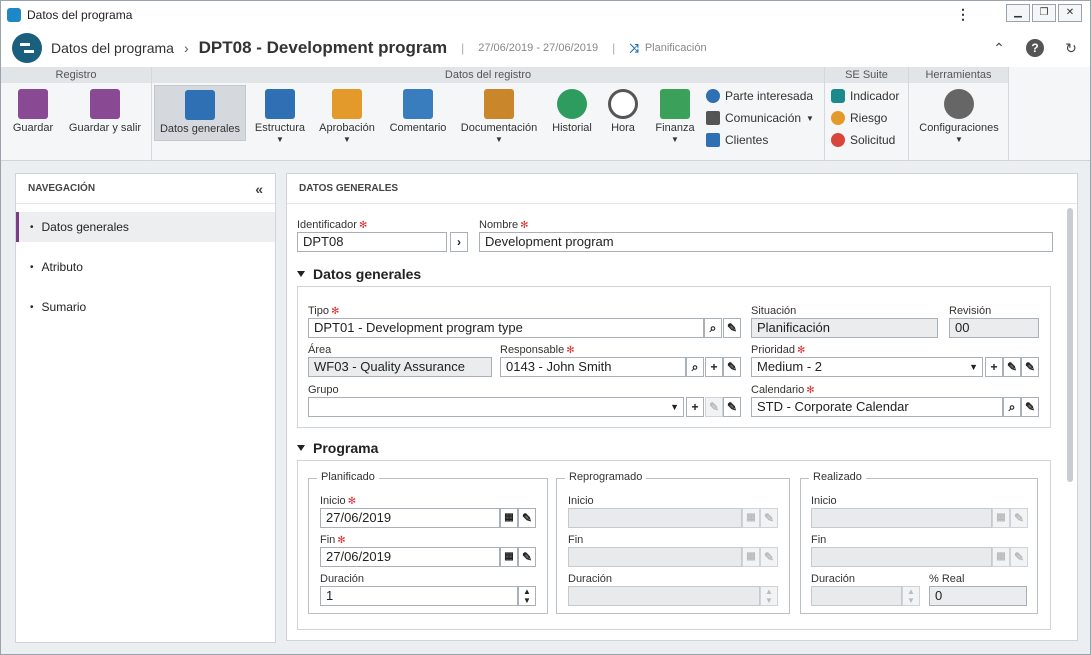 The image size is (1091, 655). Describe the element at coordinates (410, 518) in the screenshot. I see `planned-start-input: 27/06/2019` at that location.